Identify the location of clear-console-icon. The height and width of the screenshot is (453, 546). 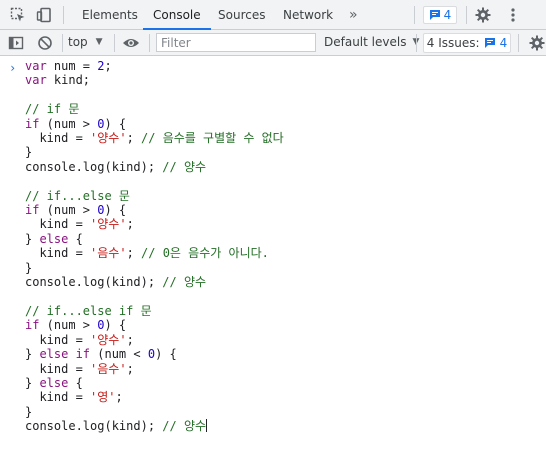
(45, 43).